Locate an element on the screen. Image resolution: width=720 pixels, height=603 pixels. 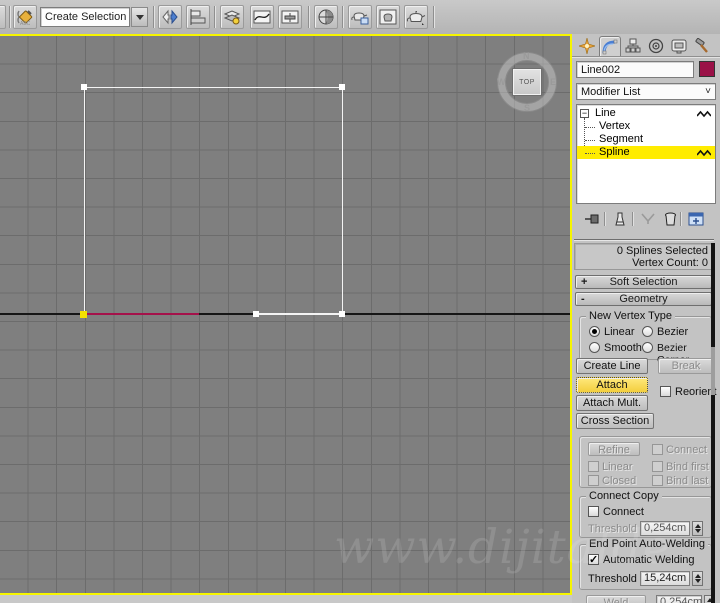
object-color-swatch is located at coordinates (707, 69).